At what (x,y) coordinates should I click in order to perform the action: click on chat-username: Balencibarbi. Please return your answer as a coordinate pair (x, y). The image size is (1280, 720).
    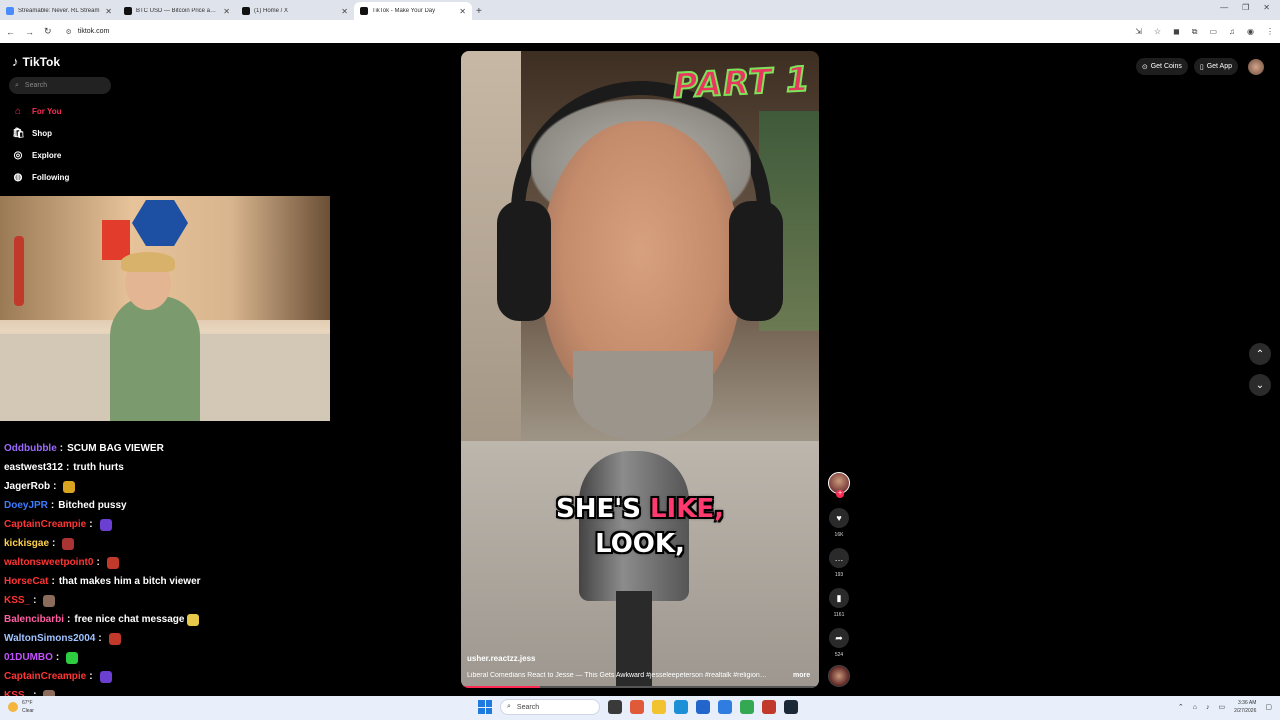
    Looking at the image, I should click on (34, 619).